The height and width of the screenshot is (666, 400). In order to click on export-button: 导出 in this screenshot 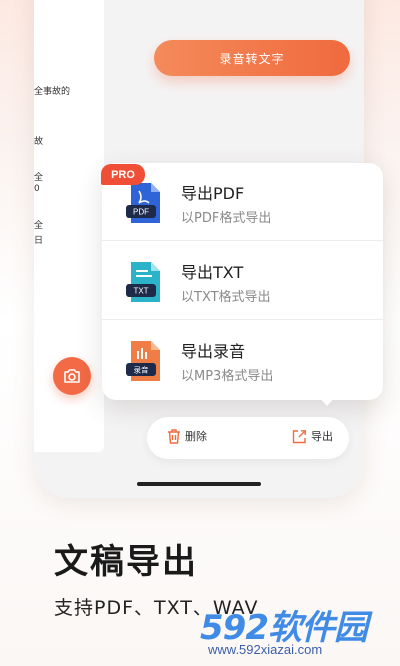, I will do `click(312, 436)`.